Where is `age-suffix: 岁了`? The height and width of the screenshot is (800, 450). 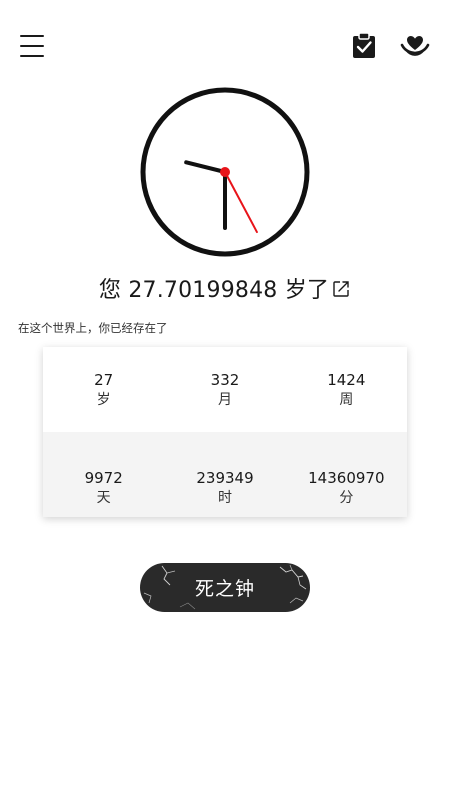
age-suffix: 岁了 is located at coordinates (307, 290).